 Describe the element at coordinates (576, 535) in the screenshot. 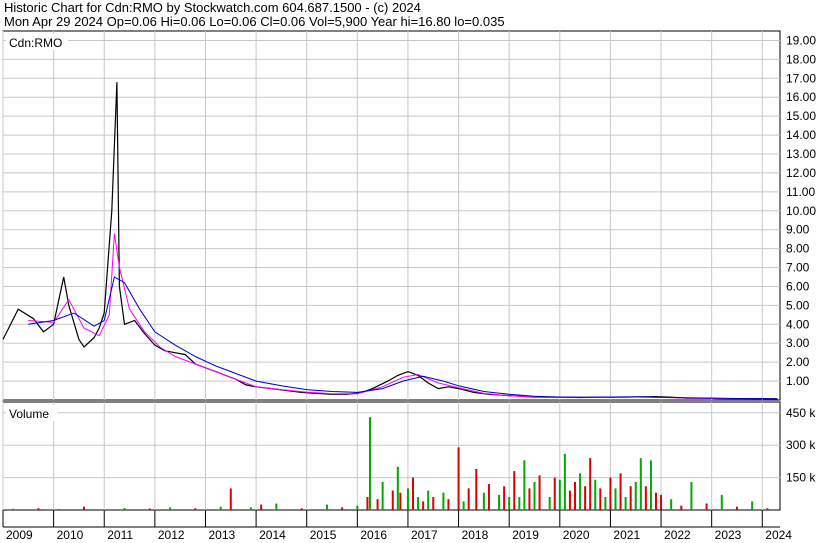

I see `year-tick-label: 2020` at that location.